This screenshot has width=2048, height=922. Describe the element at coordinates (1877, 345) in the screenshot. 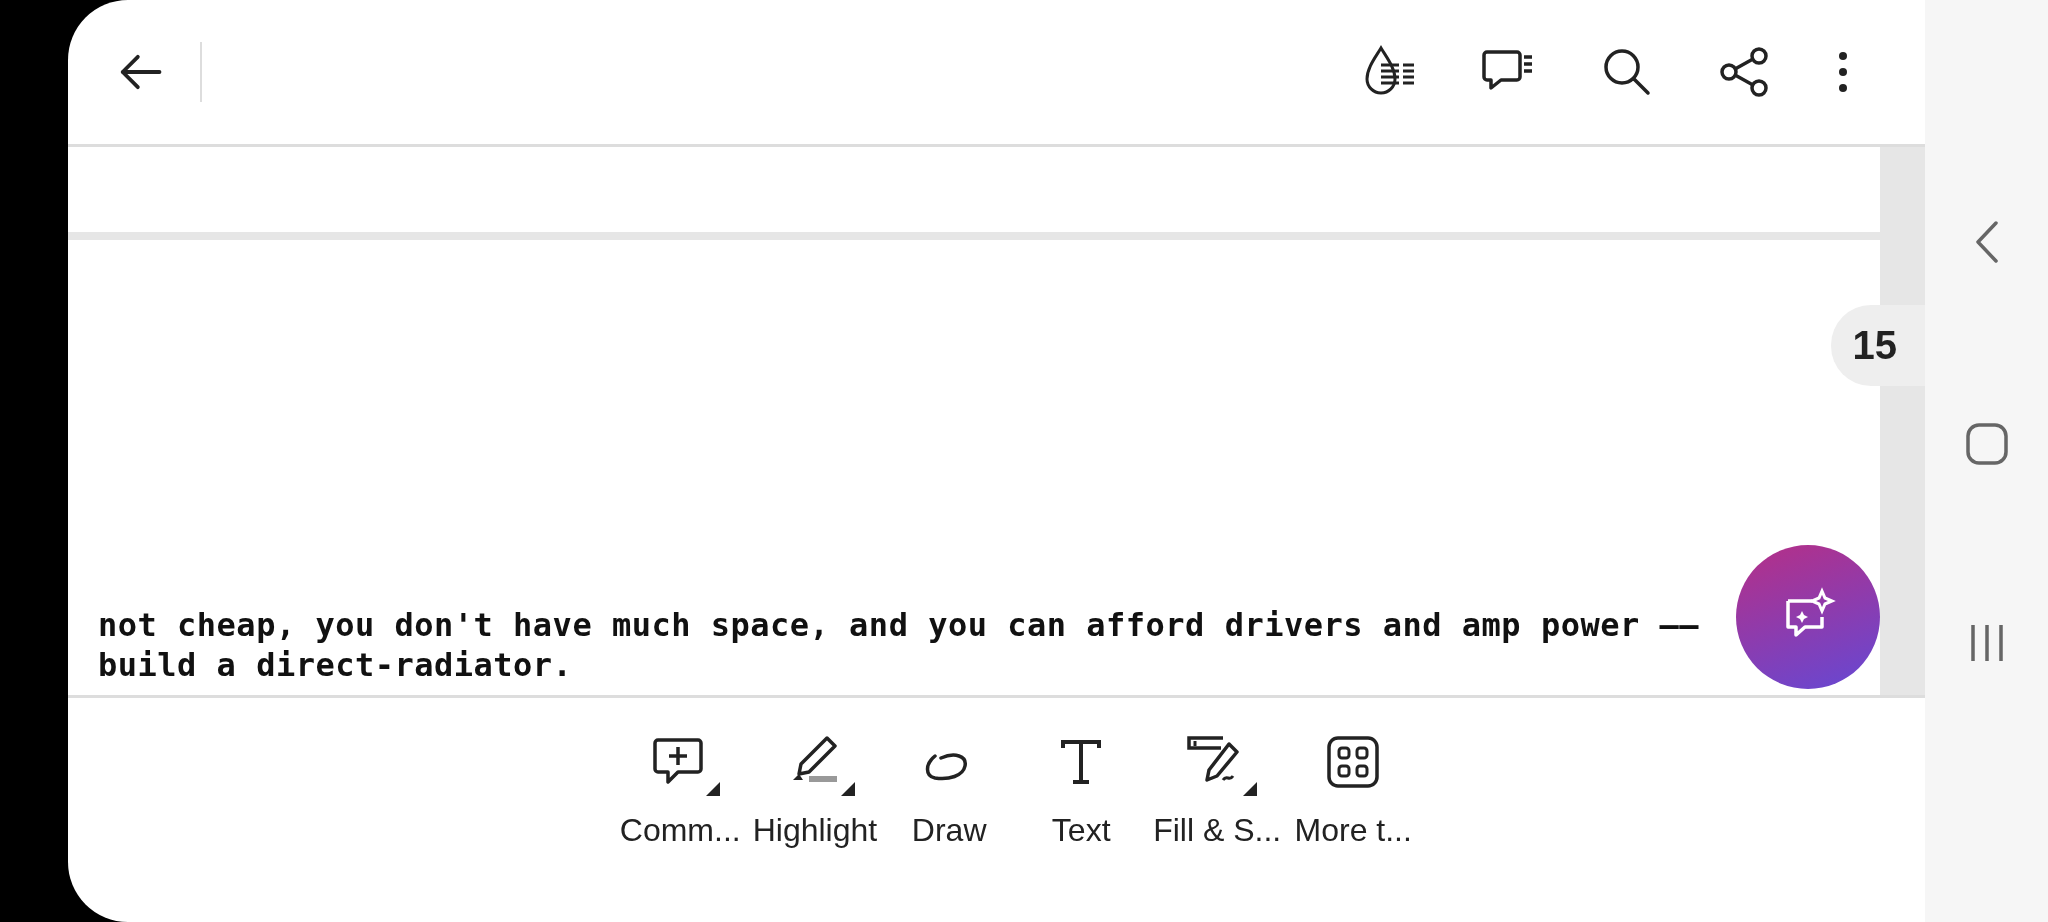

I see `page-number-badge: 15` at that location.